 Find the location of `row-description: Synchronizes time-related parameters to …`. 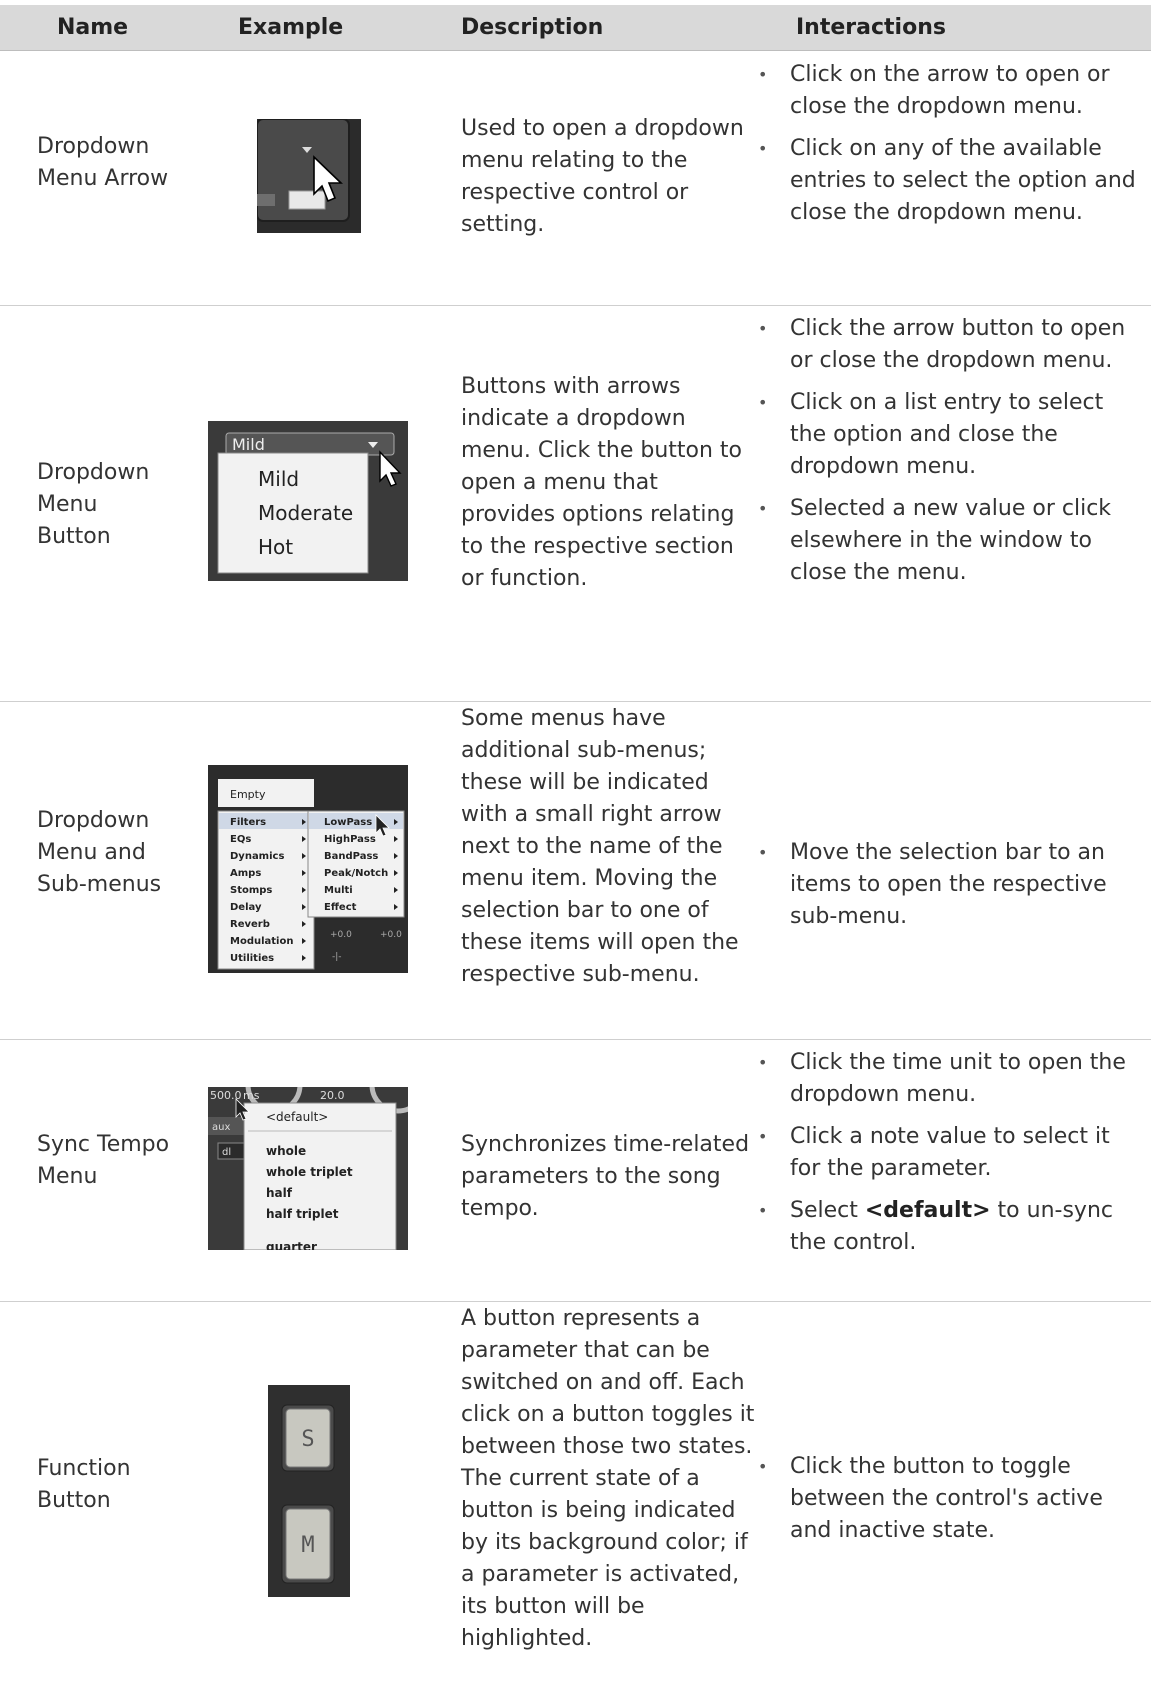

row-description: Synchronizes time-related parameters to … is located at coordinates (605, 1176).